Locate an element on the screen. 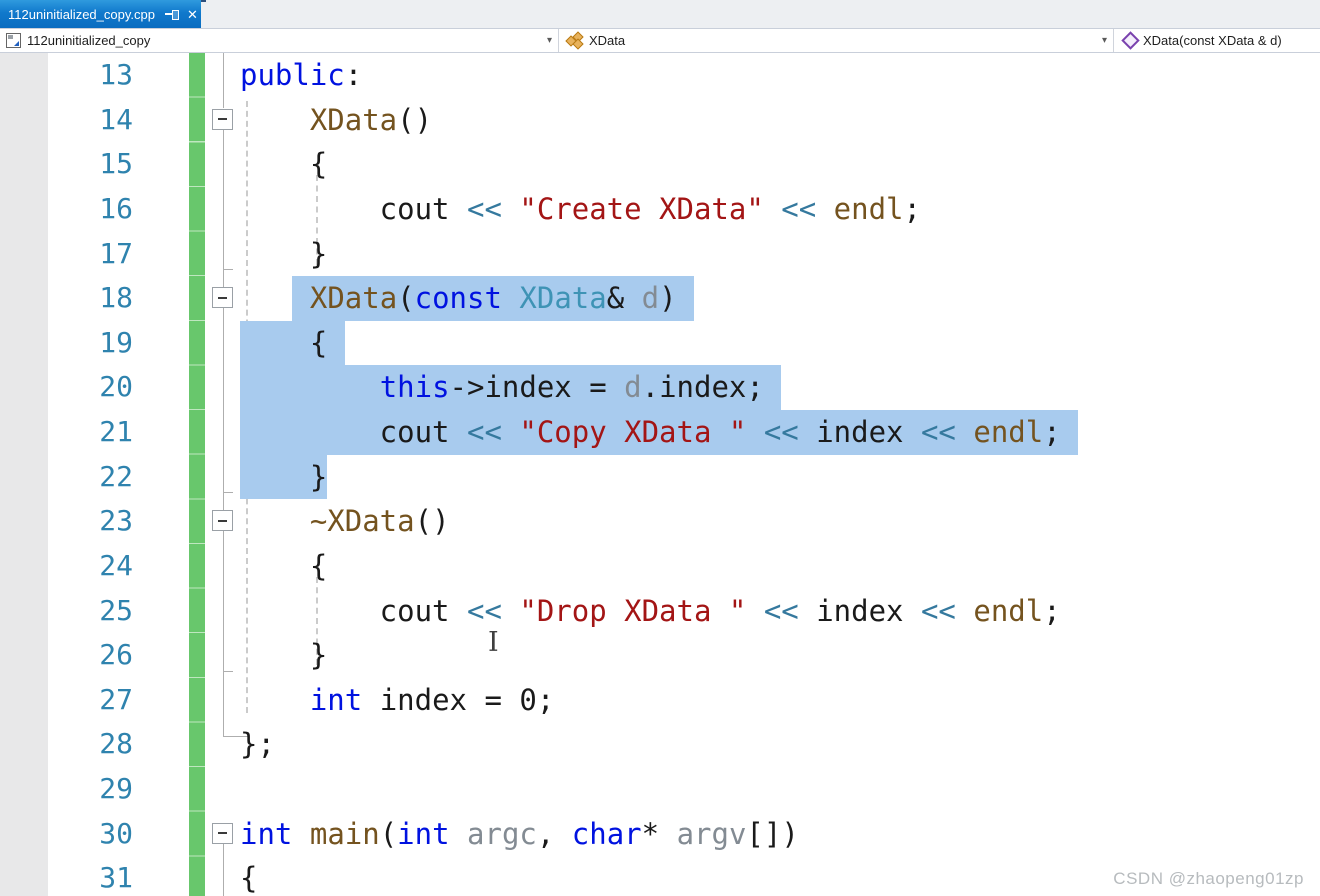 Image resolution: width=1320 pixels, height=896 pixels. line-number: 28 is located at coordinates (70, 744).